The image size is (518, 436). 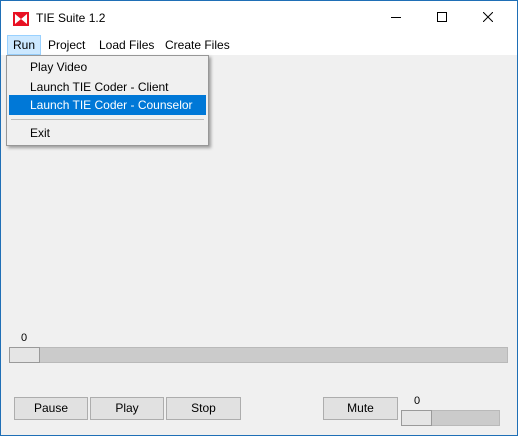 I want to click on minimize-button, so click(x=396, y=18).